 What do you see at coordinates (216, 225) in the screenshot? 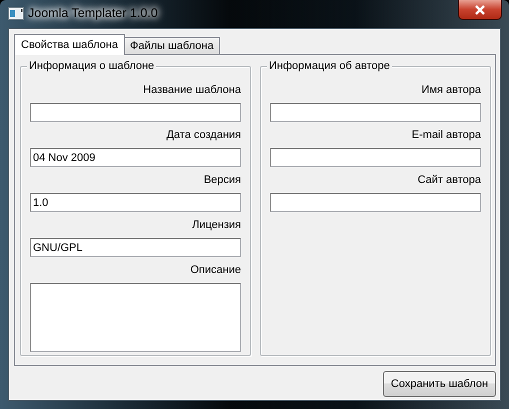
I see `field-label: Лицензия` at bounding box center [216, 225].